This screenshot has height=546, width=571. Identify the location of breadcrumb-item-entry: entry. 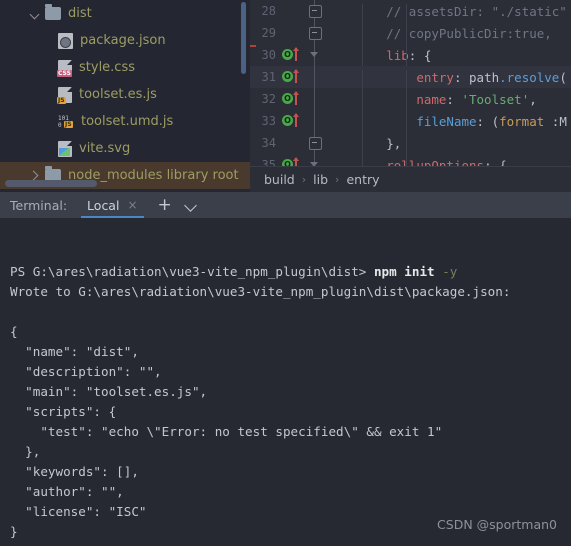
(362, 179).